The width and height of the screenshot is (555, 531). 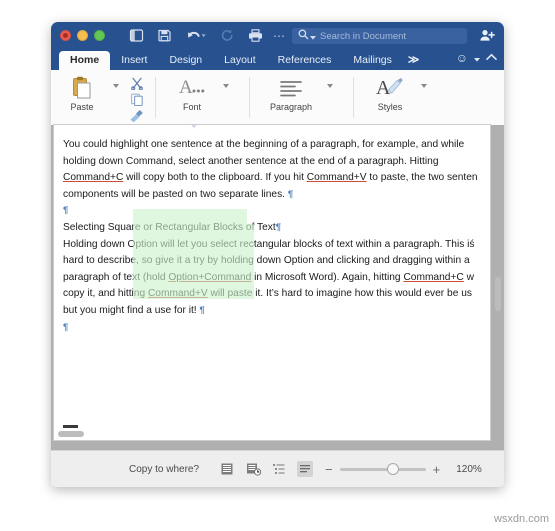 I want to click on print-layout-view-button, so click(x=227, y=469).